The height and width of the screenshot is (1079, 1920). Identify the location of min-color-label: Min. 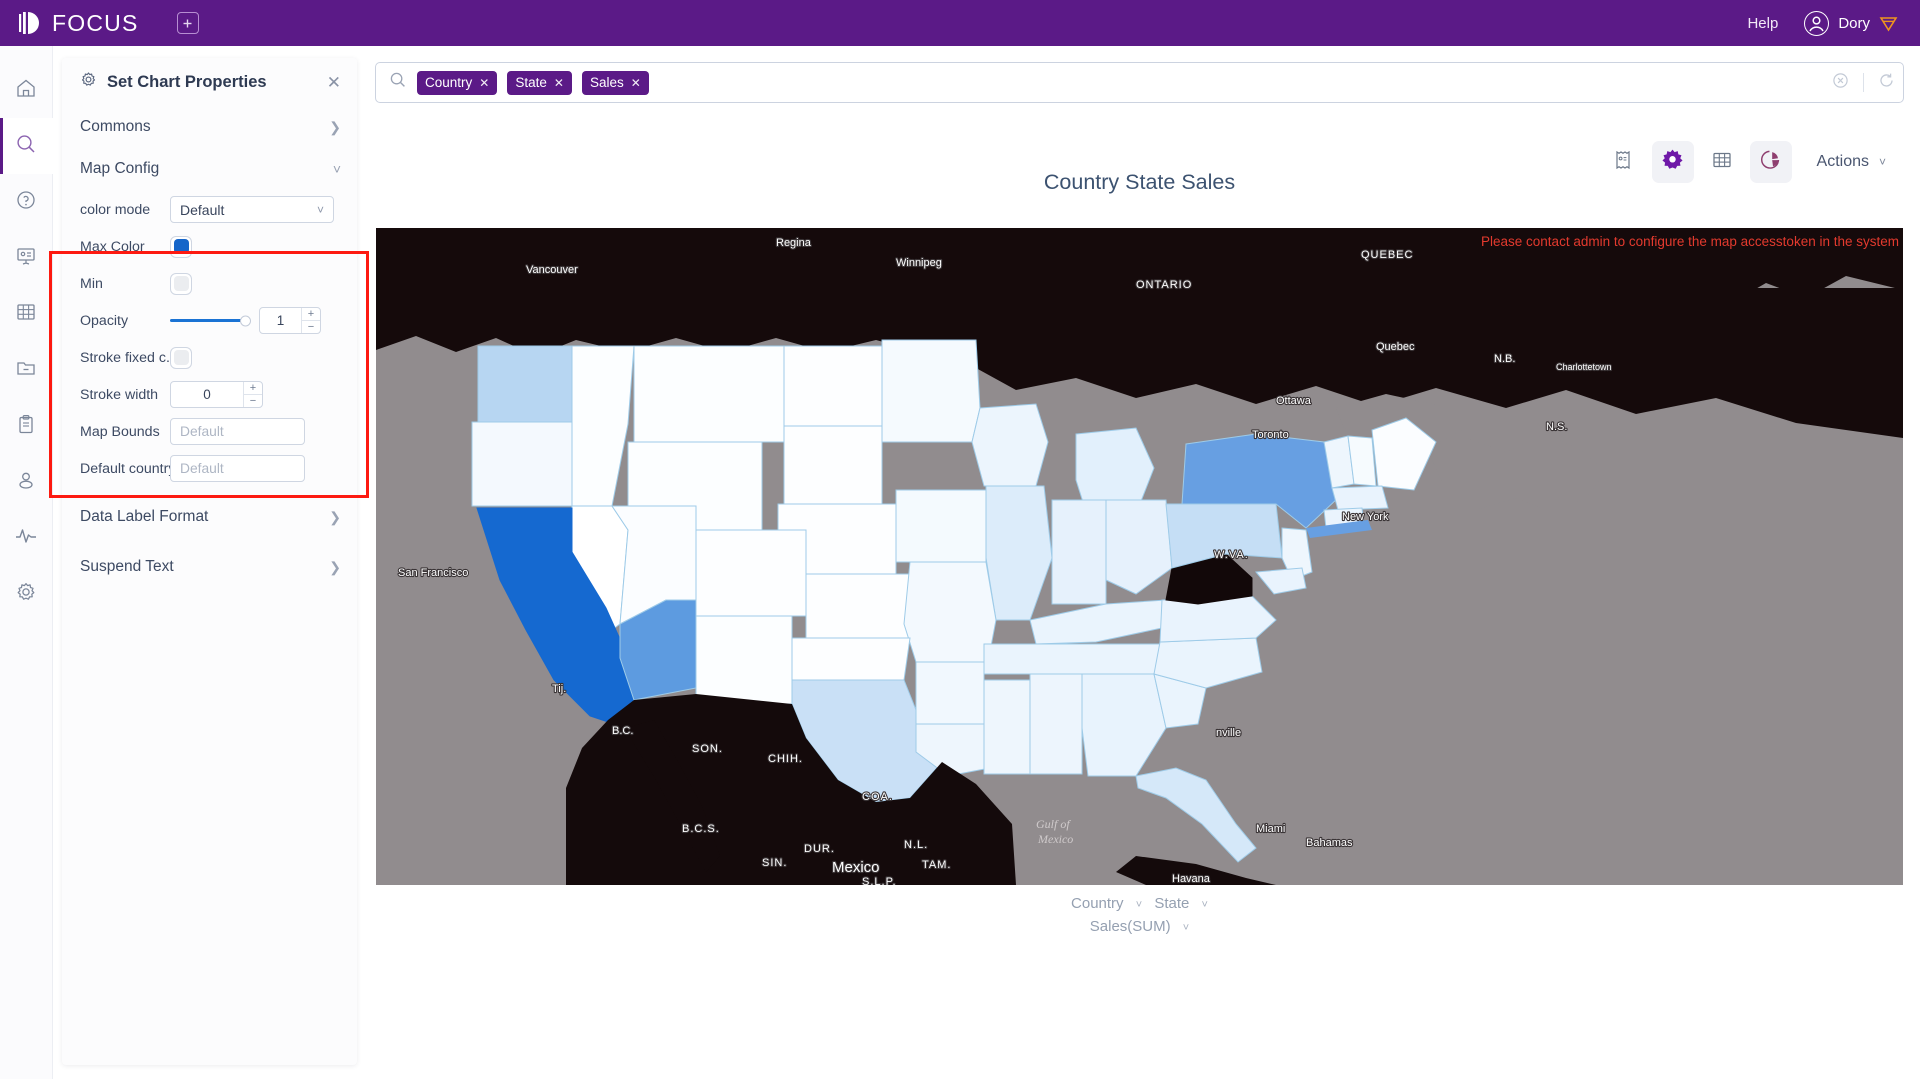
(91, 283).